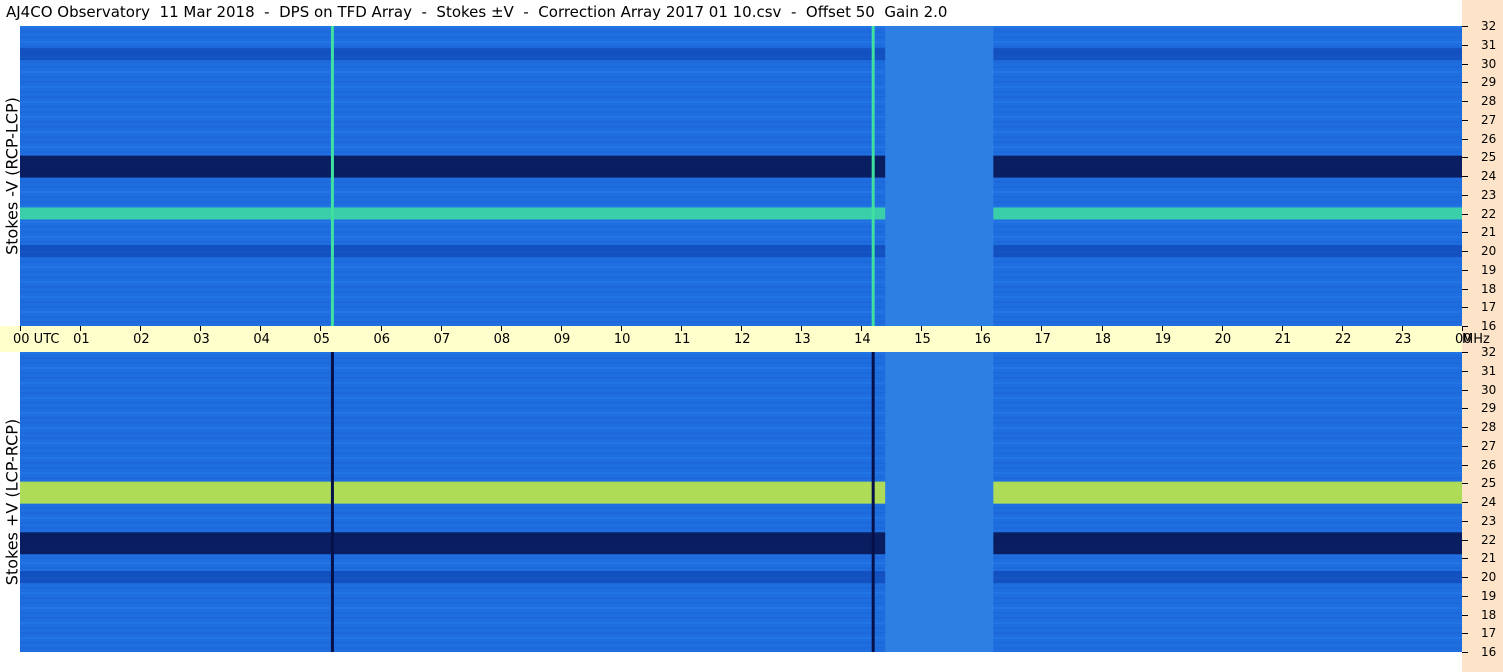 The image size is (1503, 672). I want to click on frequency-tick-label: 32, so click(1489, 26).